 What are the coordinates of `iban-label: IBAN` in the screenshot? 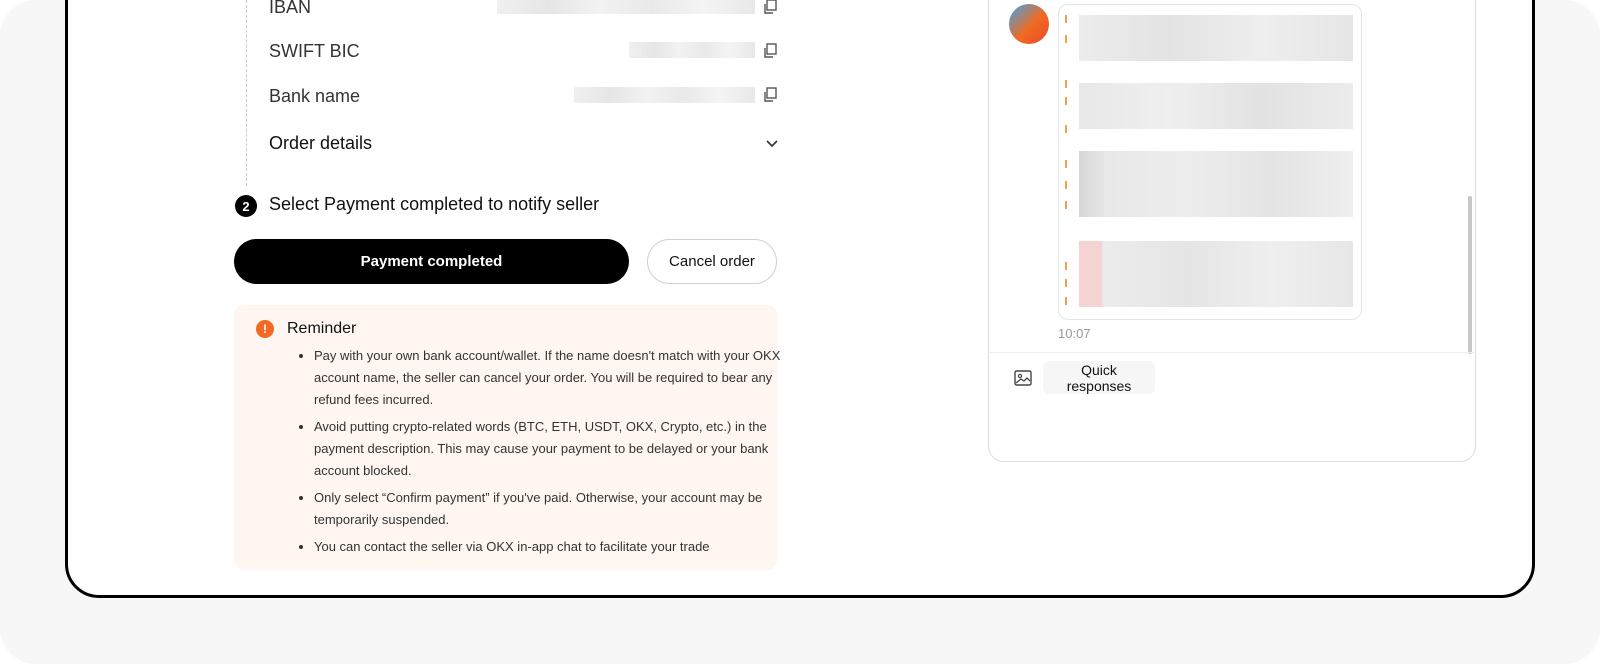 It's located at (290, 8).